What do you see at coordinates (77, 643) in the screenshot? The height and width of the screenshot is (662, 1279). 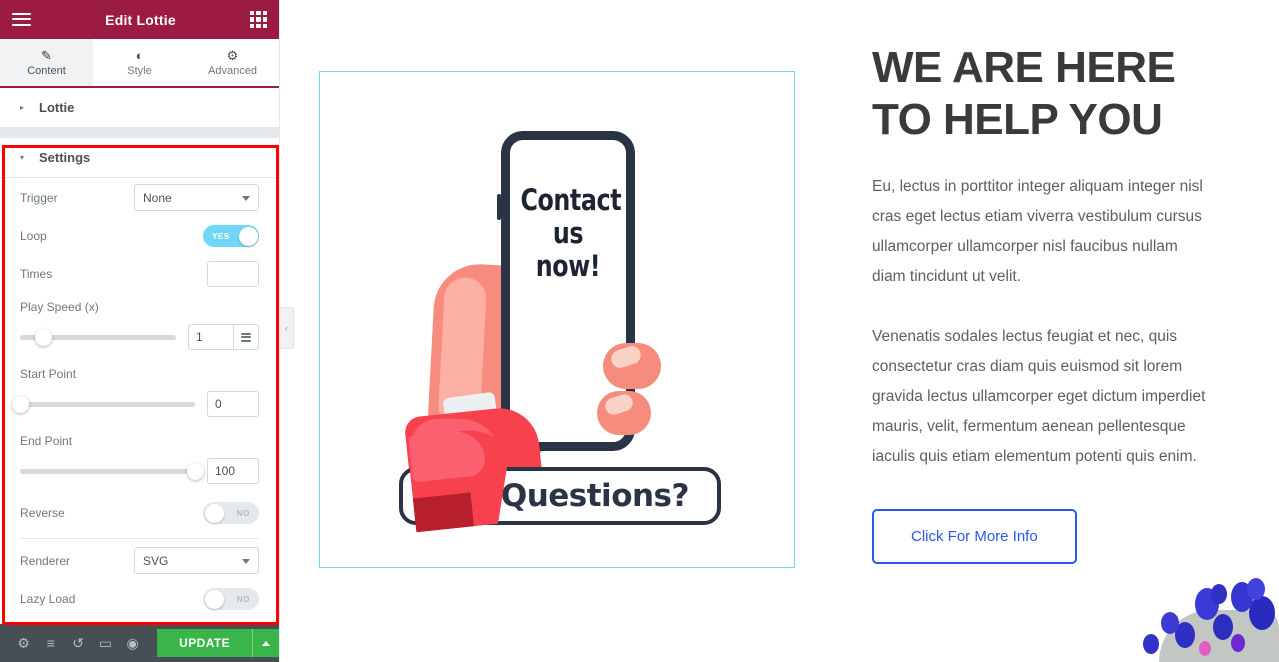 I see `history-revisions-icon: ↺` at bounding box center [77, 643].